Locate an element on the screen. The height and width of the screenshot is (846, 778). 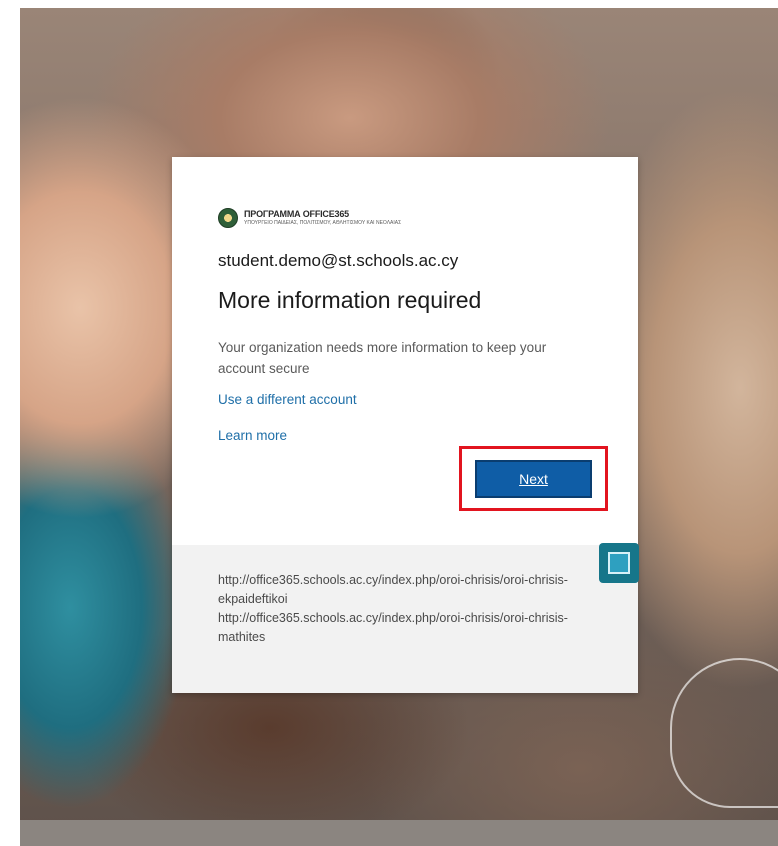
account-email: student.demo@st.schools.ac.cy is located at coordinates (338, 260).